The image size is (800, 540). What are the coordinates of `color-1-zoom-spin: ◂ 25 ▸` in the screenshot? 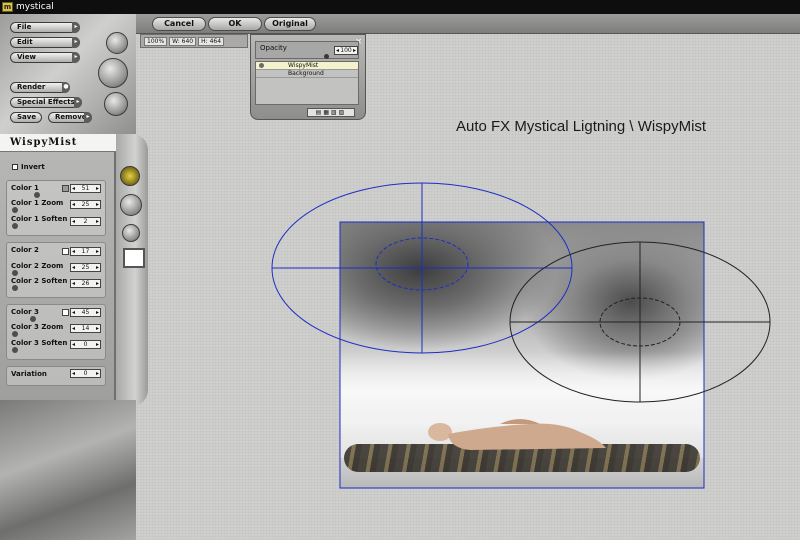 It's located at (85, 204).